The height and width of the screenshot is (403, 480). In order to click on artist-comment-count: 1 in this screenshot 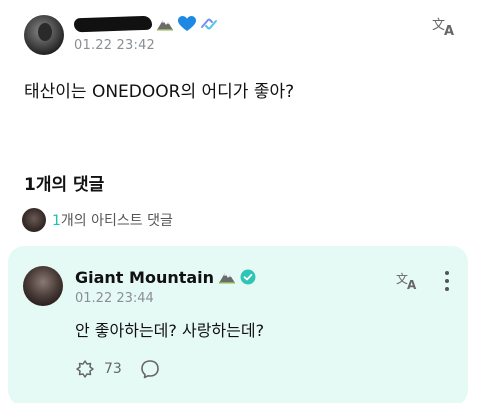, I will do `click(56, 221)`.